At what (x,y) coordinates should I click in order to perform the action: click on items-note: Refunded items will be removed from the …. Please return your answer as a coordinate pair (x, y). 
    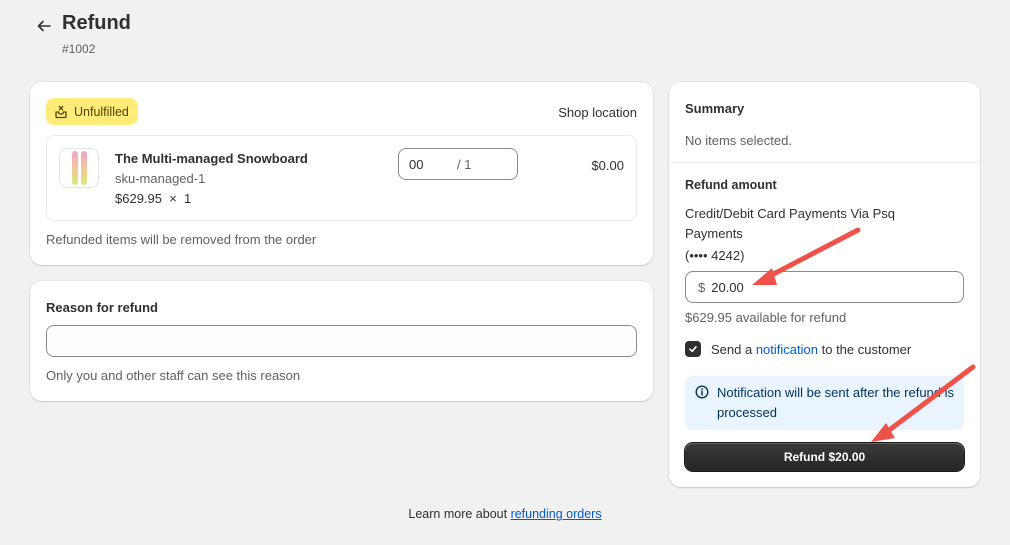
    Looking at the image, I should click on (181, 239).